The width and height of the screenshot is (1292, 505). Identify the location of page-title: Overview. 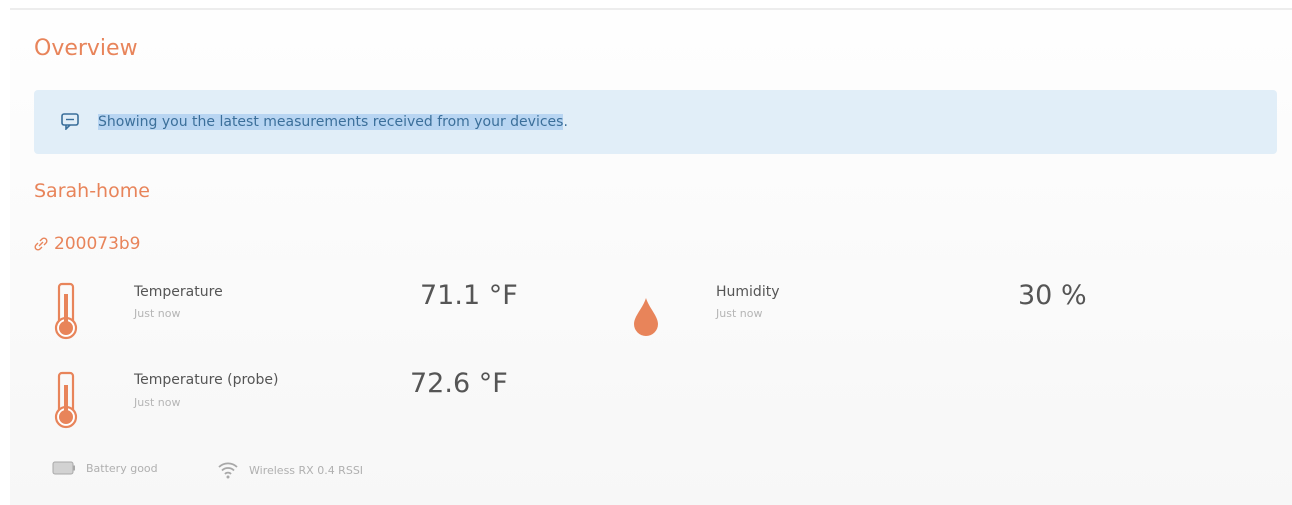
(86, 48).